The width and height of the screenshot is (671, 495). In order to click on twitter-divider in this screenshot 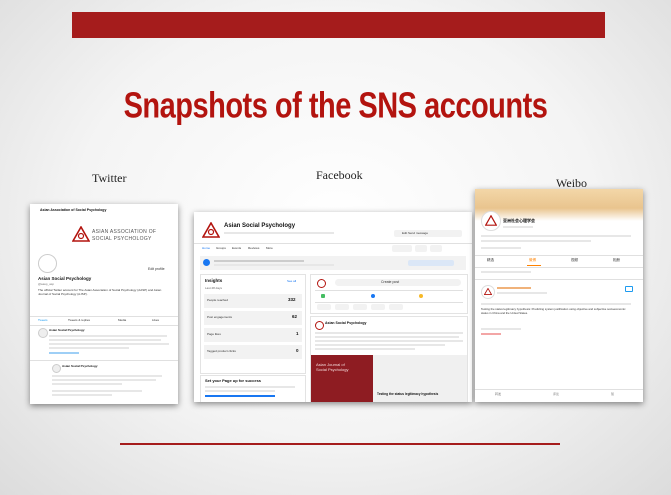, I will do `click(104, 316)`.